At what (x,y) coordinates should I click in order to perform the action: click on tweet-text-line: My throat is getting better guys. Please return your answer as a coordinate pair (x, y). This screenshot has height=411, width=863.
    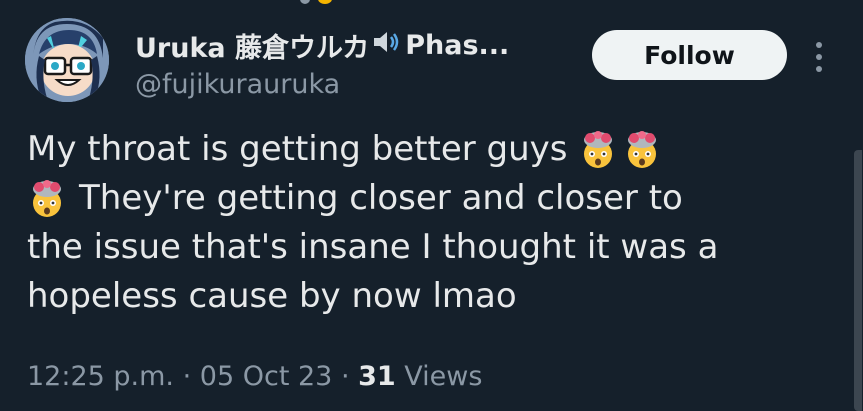
    Looking at the image, I should click on (427, 149).